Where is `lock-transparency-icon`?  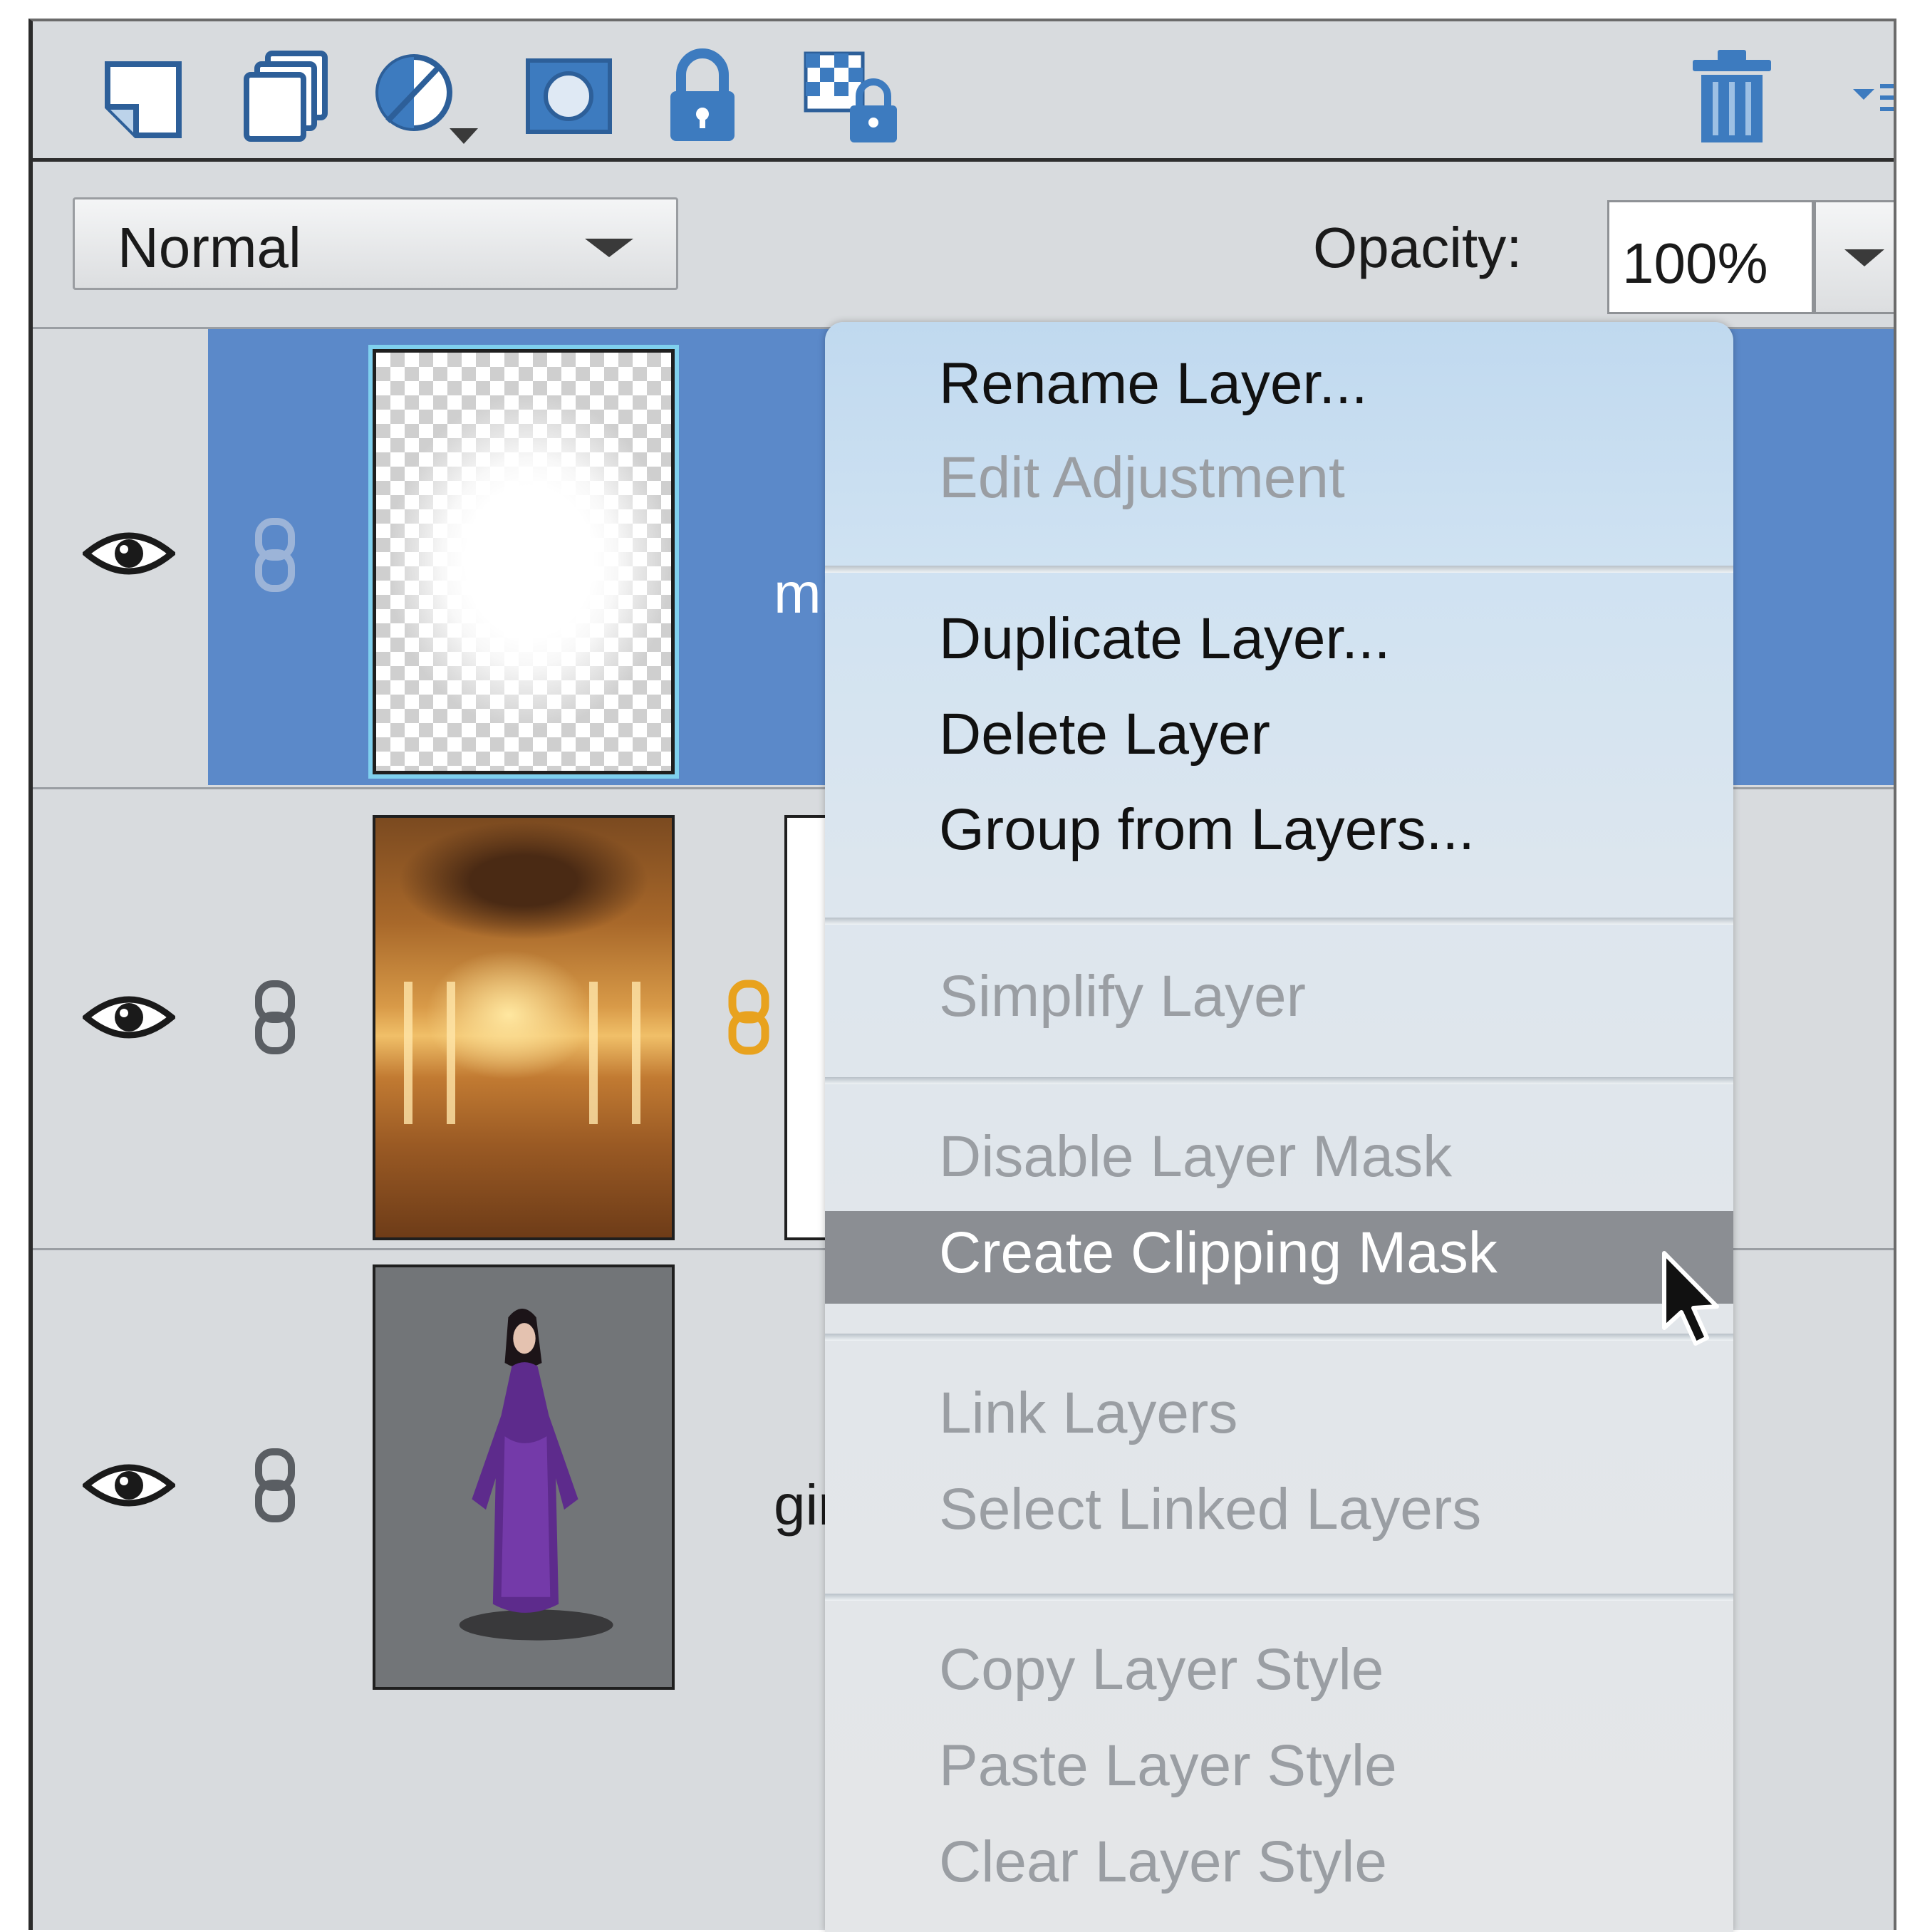
lock-transparency-icon is located at coordinates (852, 96).